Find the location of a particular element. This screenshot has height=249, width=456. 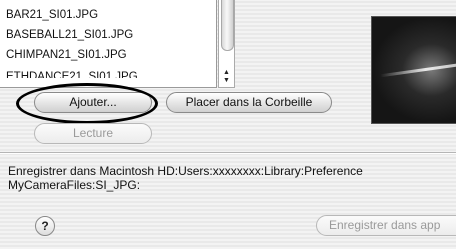

file-list-item: CHIMPAN21_SI01.JPG is located at coordinates (66, 55).